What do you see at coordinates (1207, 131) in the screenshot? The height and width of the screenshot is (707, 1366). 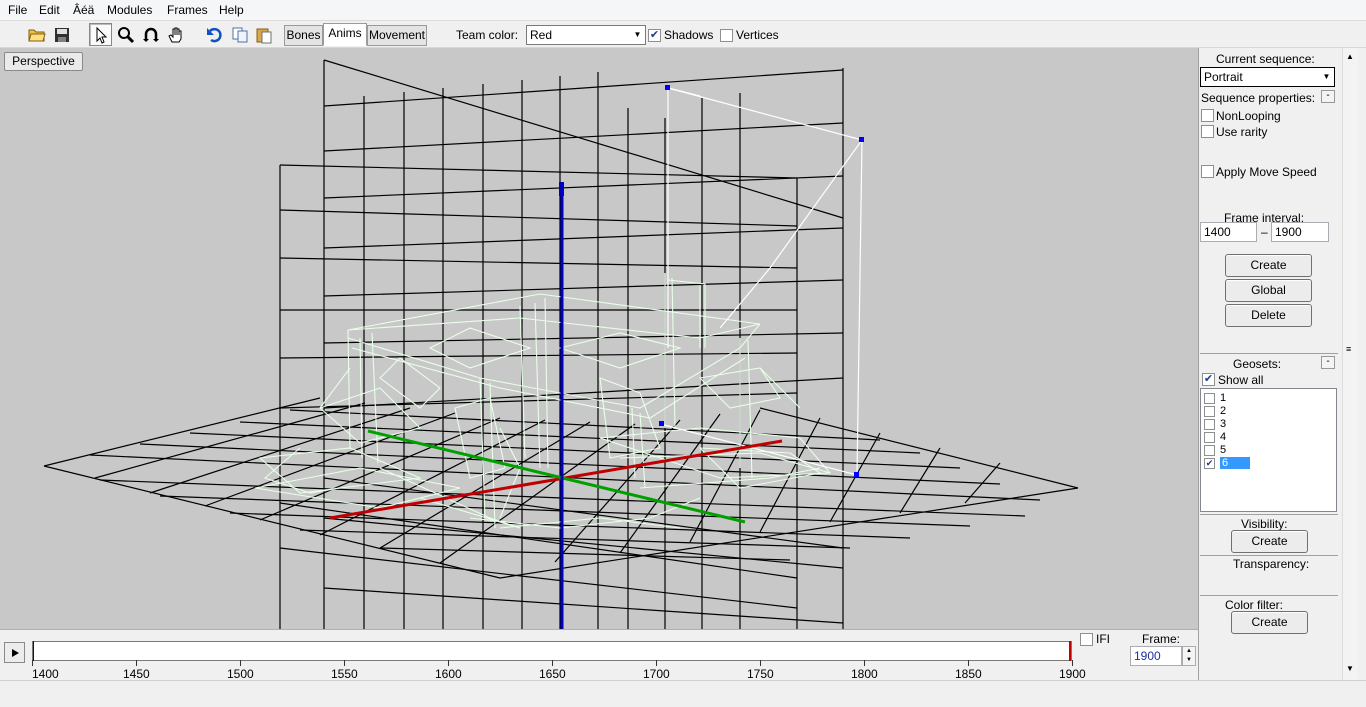 I see `use-rarity-checkbox` at bounding box center [1207, 131].